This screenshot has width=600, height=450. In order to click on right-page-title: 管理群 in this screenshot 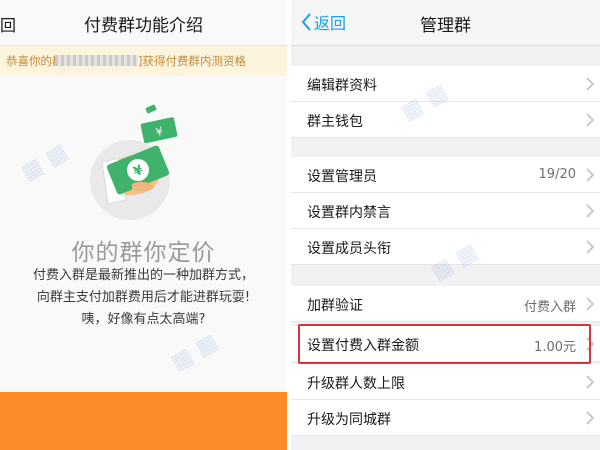, I will do `click(445, 26)`.